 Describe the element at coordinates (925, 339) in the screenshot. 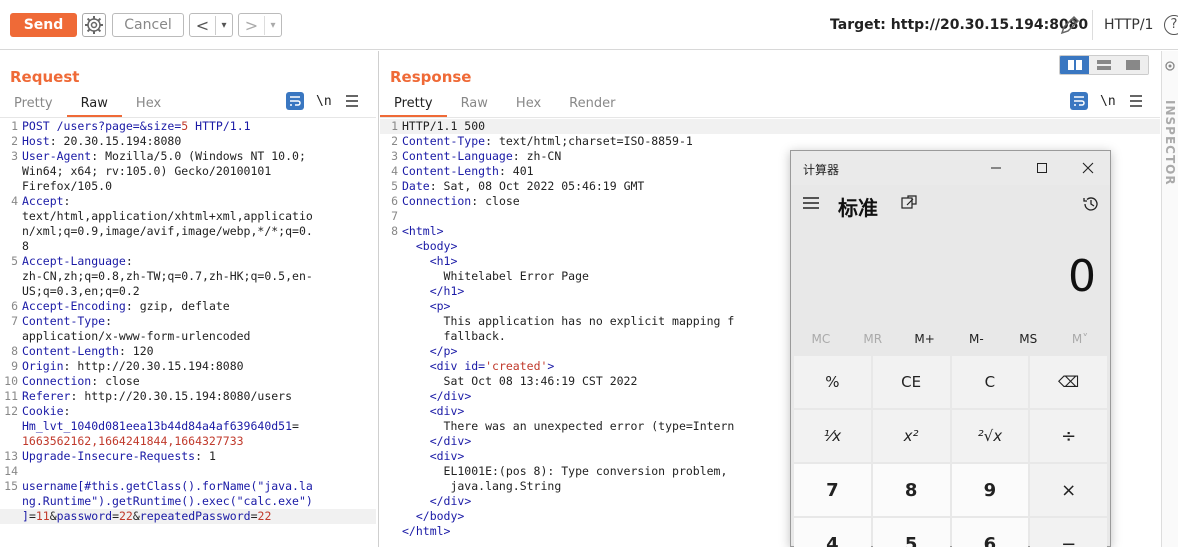

I see `memory-add-button: M+` at that location.